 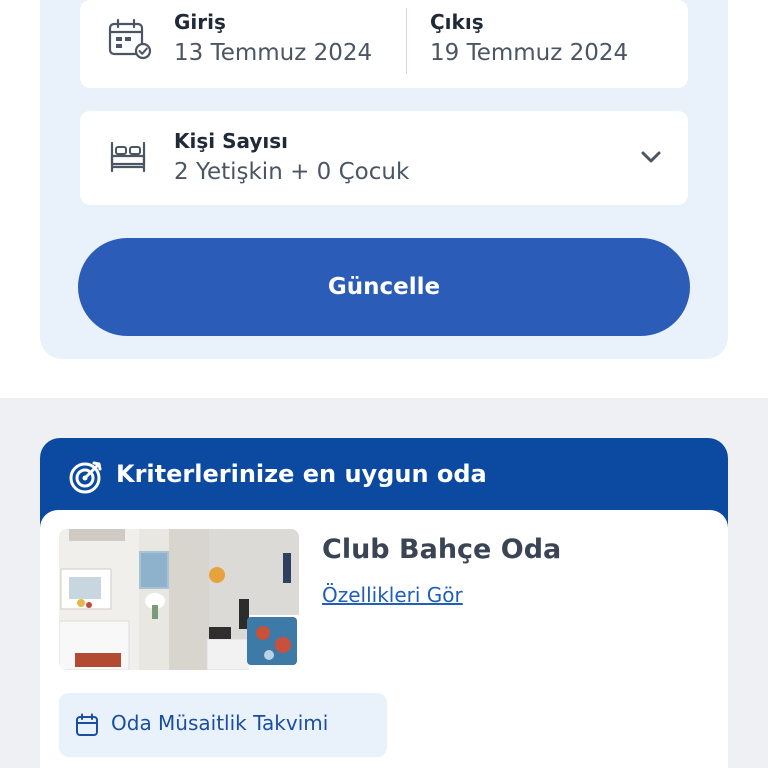 I want to click on calendar-check-icon, so click(x=130, y=39).